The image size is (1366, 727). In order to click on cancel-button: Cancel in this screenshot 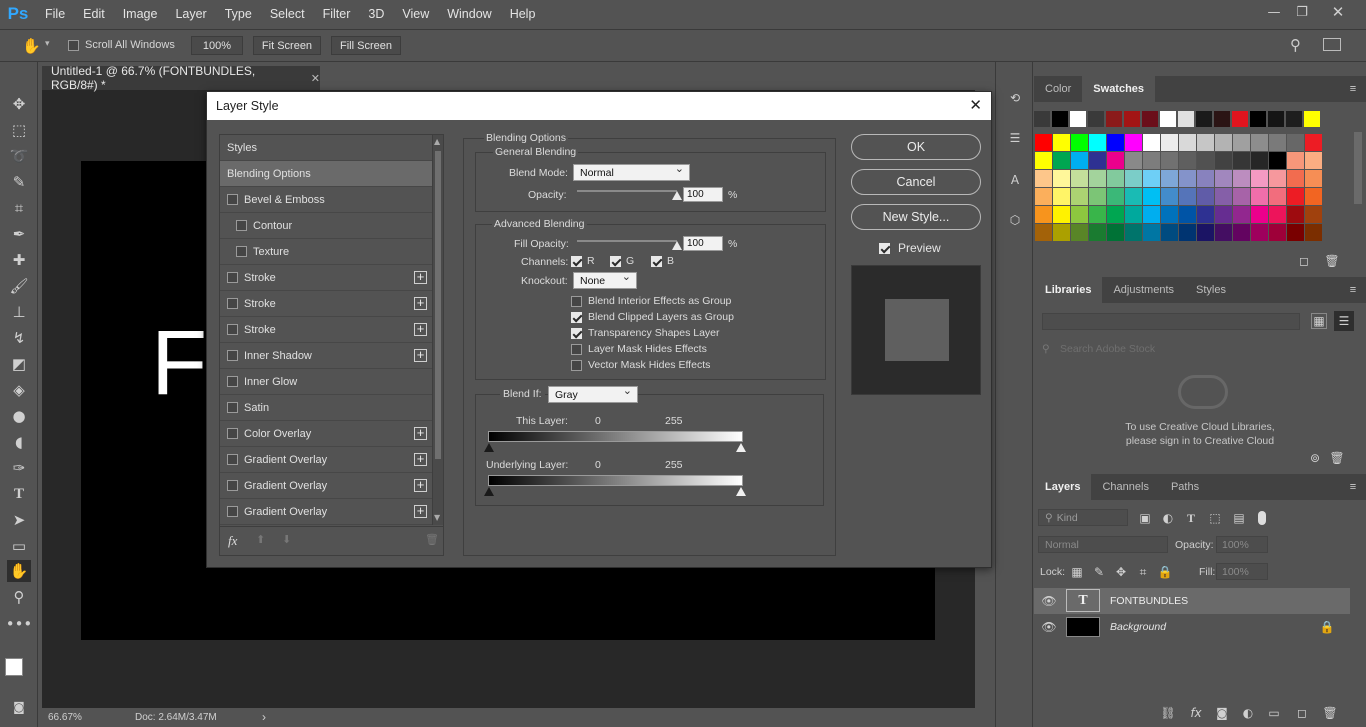, I will do `click(916, 182)`.